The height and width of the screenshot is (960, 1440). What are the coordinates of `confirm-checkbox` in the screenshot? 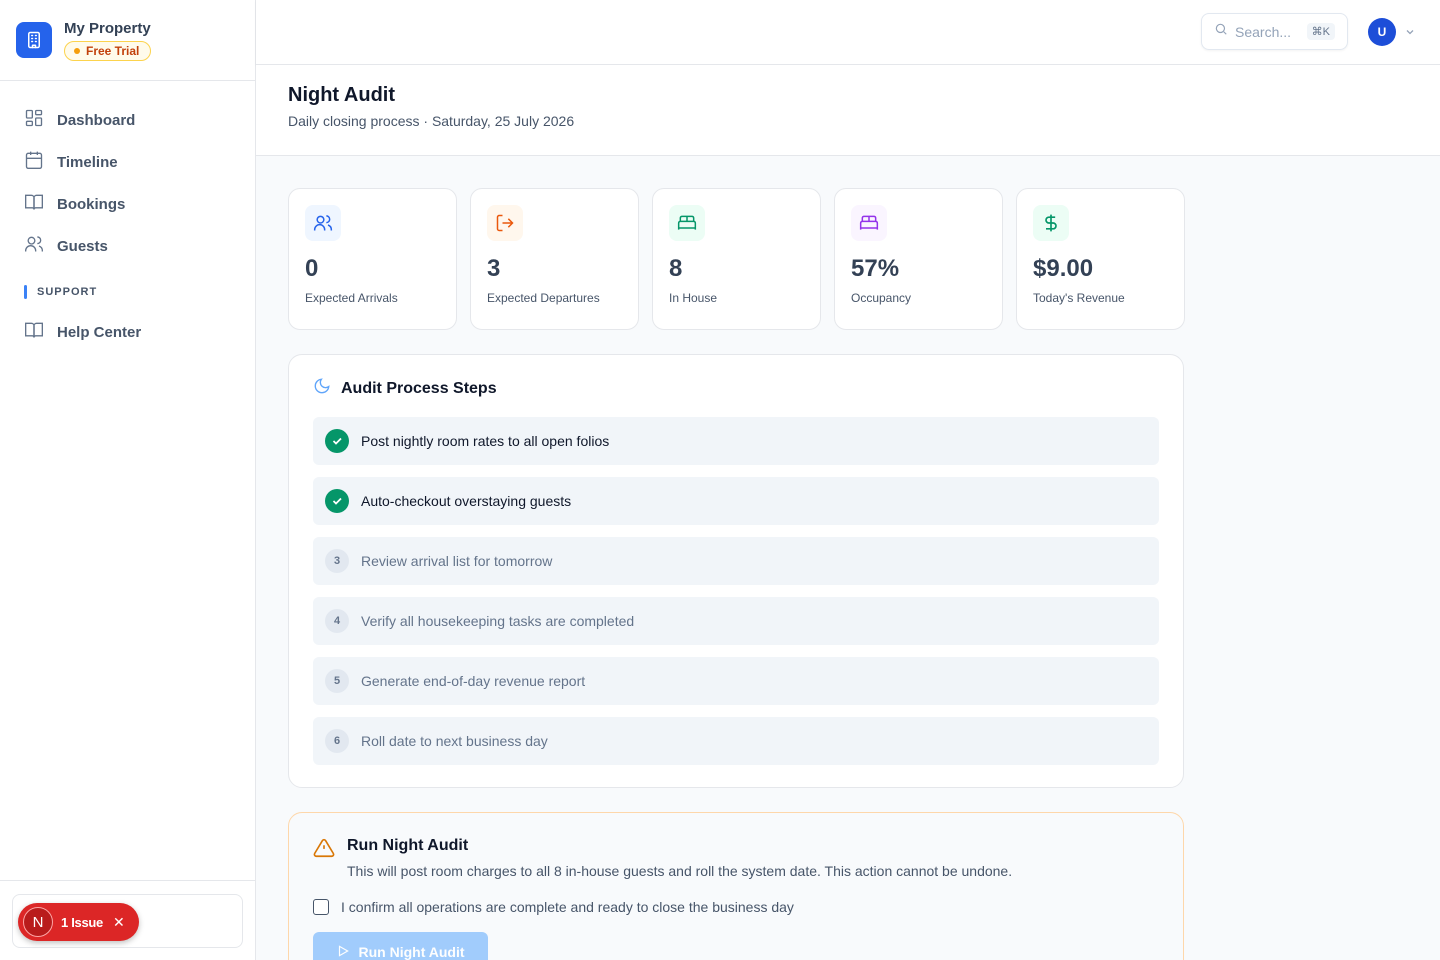 It's located at (321, 907).